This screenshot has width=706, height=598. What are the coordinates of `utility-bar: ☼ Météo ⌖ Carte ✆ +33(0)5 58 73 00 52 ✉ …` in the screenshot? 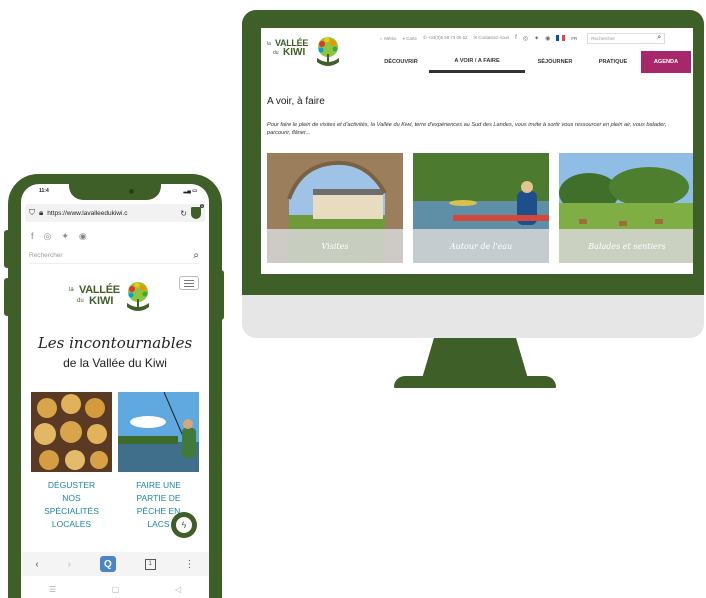 It's located at (533, 38).